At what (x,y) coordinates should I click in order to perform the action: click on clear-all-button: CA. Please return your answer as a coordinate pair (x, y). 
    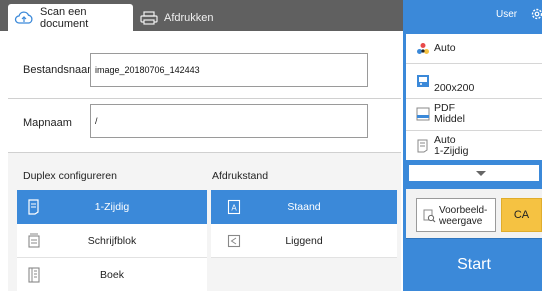
    Looking at the image, I should click on (521, 215).